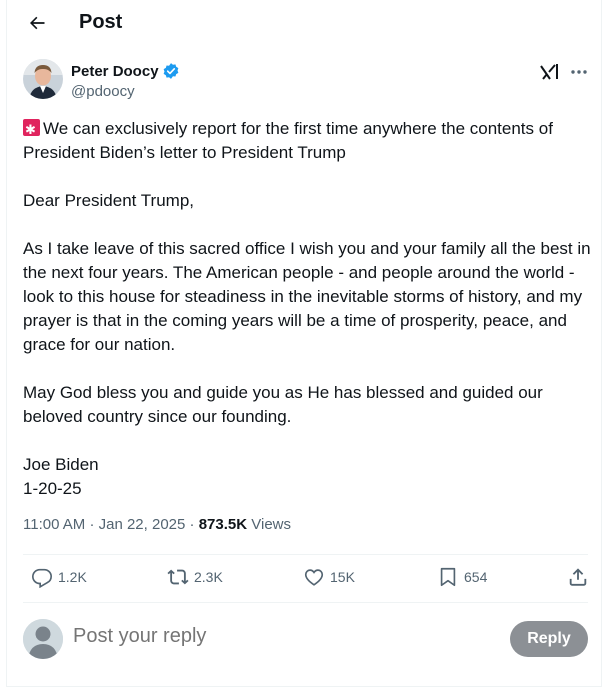  I want to click on share-icon, so click(578, 577).